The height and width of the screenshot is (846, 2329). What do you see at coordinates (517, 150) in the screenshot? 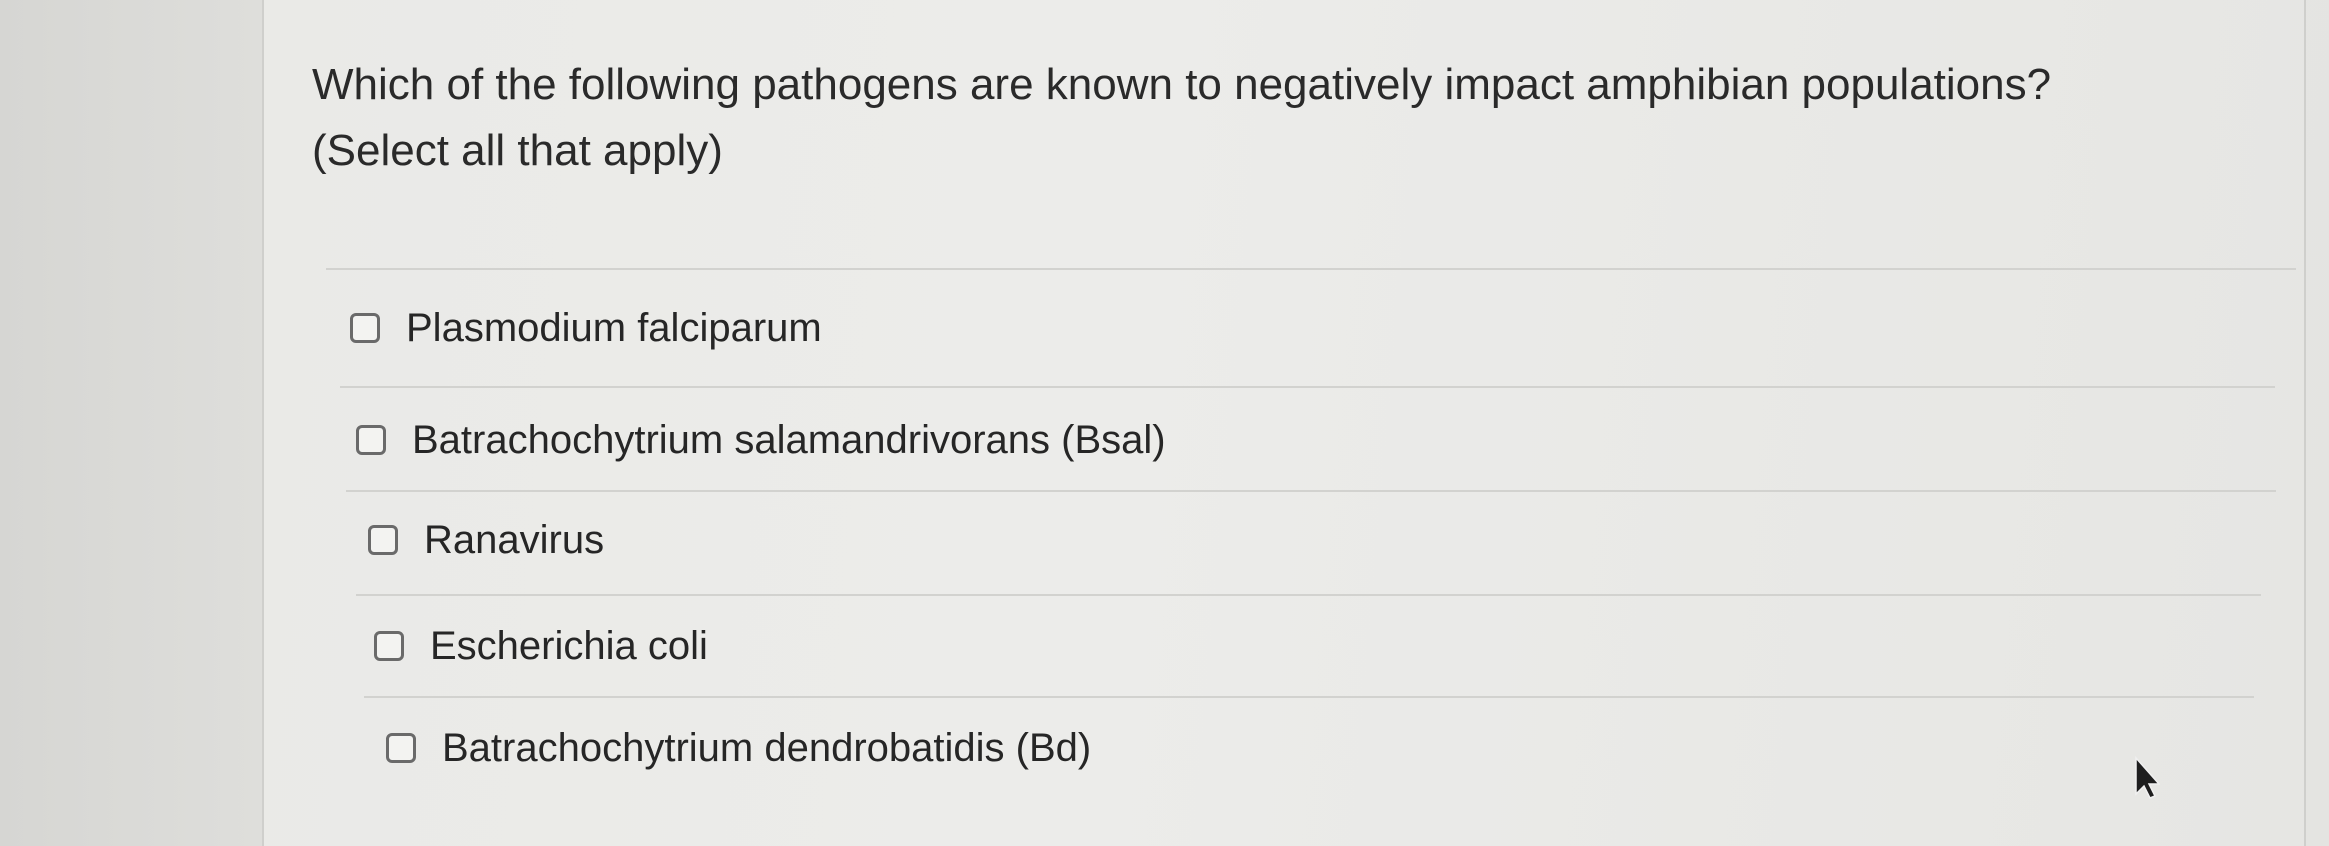
I see `question-instruction: (Select all that apply)` at bounding box center [517, 150].